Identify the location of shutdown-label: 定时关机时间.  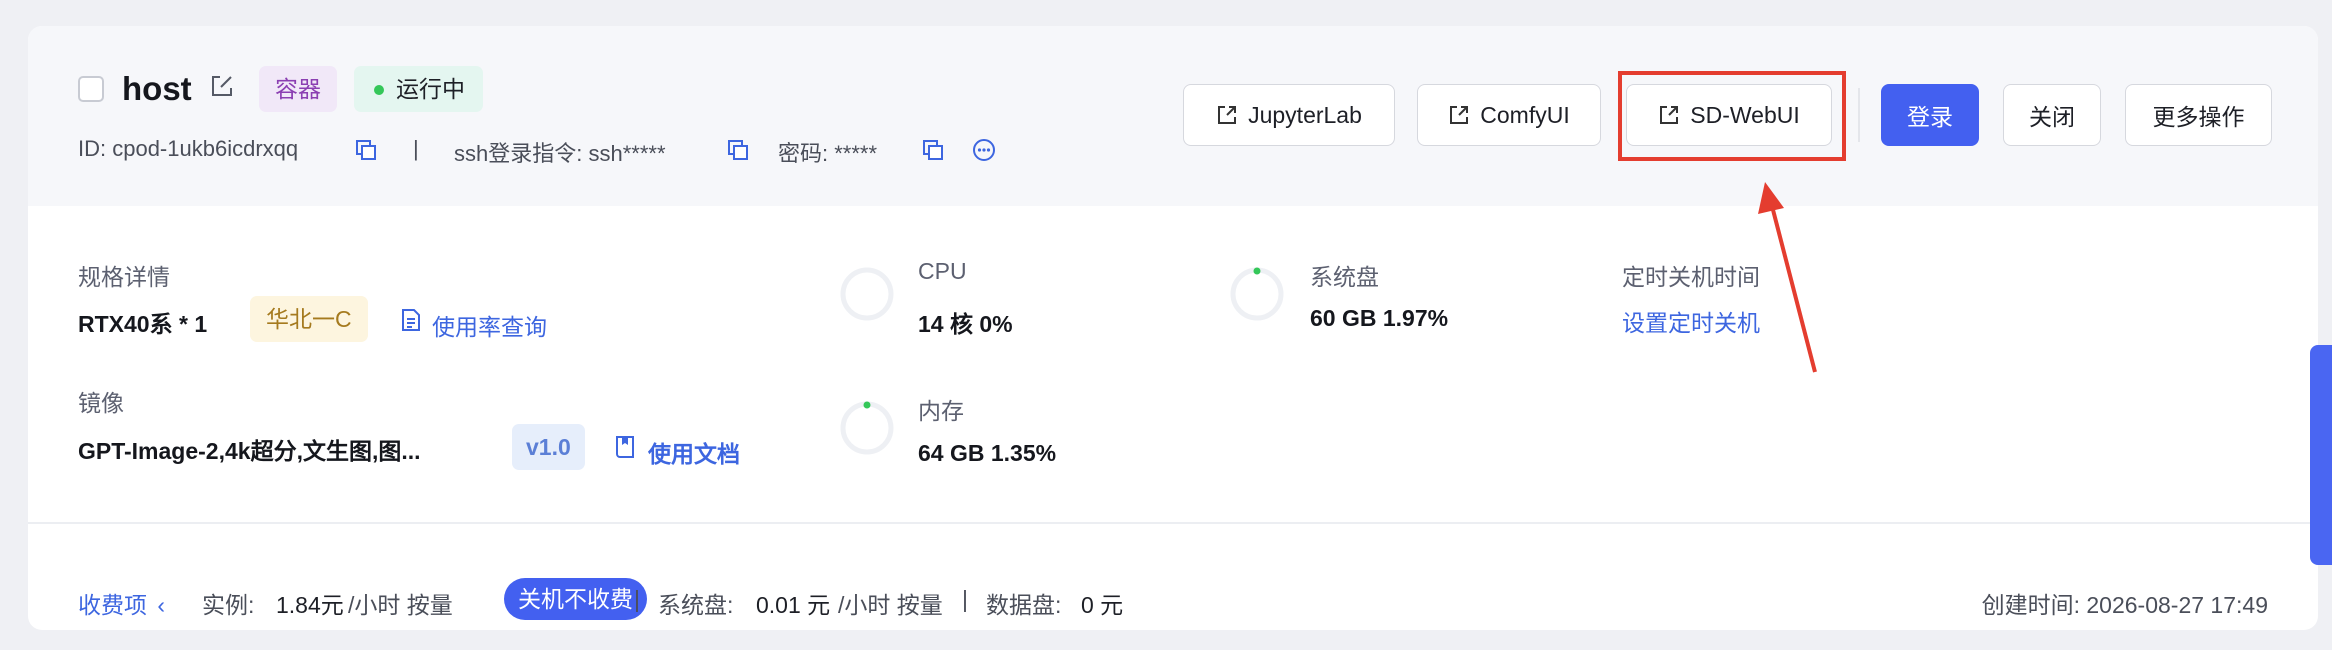
(1691, 277).